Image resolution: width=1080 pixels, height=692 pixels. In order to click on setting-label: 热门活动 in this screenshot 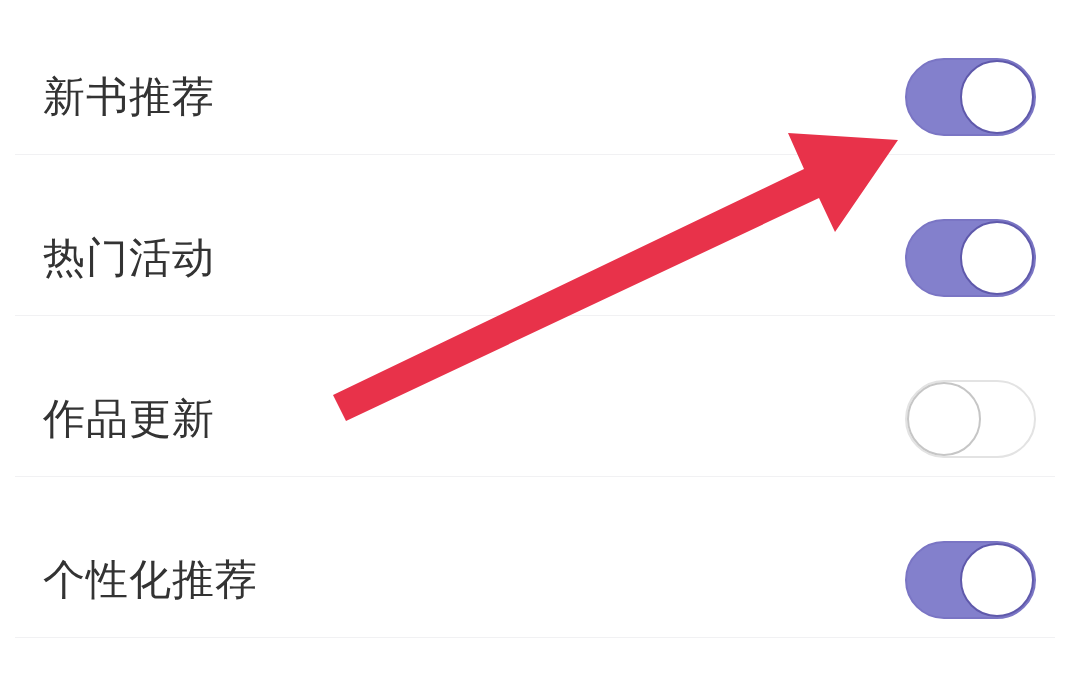, I will do `click(129, 258)`.